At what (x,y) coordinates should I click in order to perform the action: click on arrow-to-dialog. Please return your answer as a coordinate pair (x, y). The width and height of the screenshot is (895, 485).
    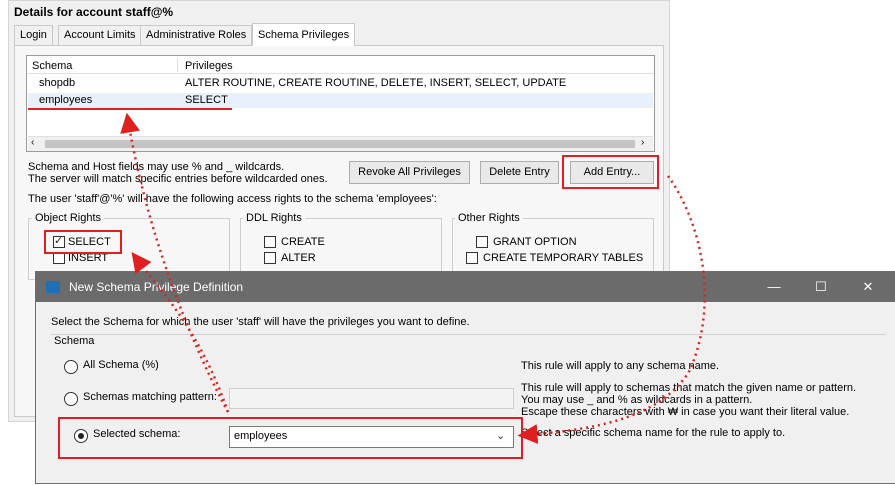
    Looking at the image, I should click on (611, 310).